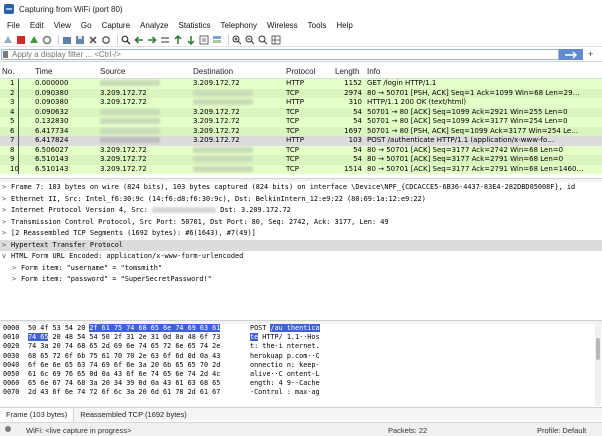  What do you see at coordinates (11, 383) in the screenshot?
I see `byte-offset: 0060` at bounding box center [11, 383].